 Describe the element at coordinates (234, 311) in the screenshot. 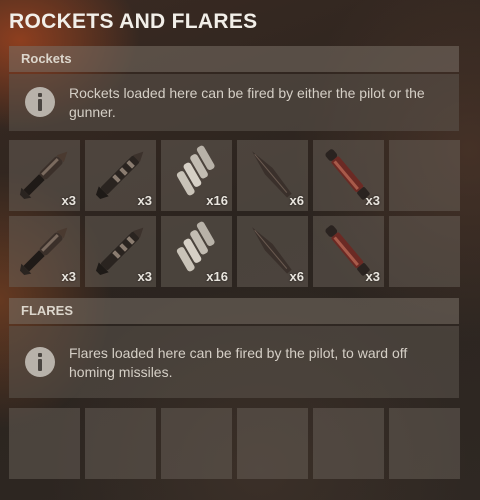

I see `flares-section-header: FLARES` at that location.